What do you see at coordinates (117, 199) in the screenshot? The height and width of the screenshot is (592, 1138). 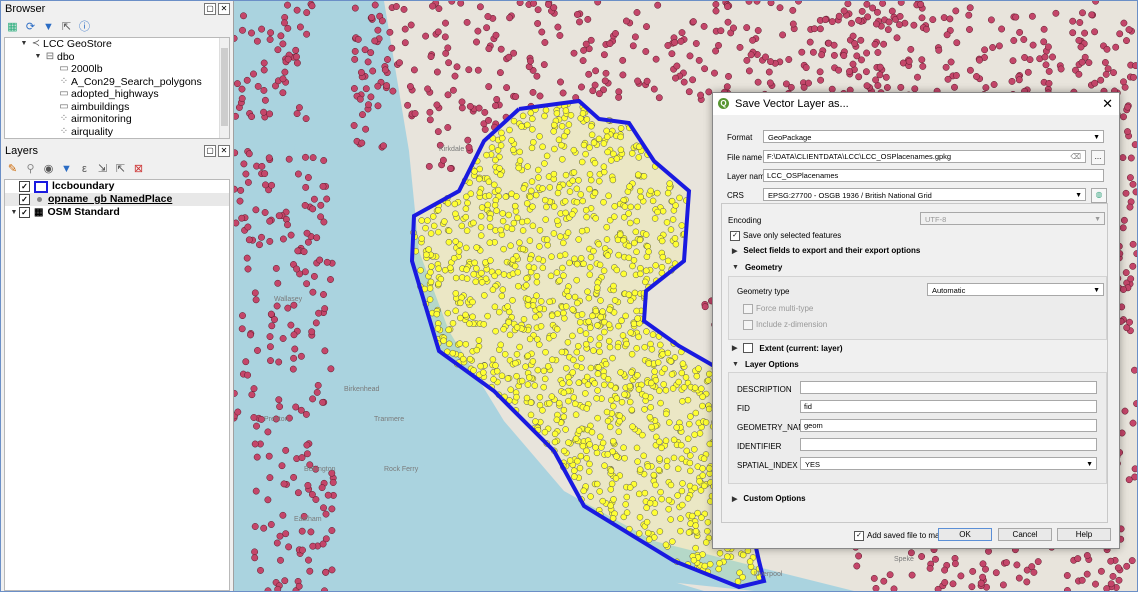 I see `layer-item-opname: ✓ opname_gb NamedPlace` at bounding box center [117, 199].